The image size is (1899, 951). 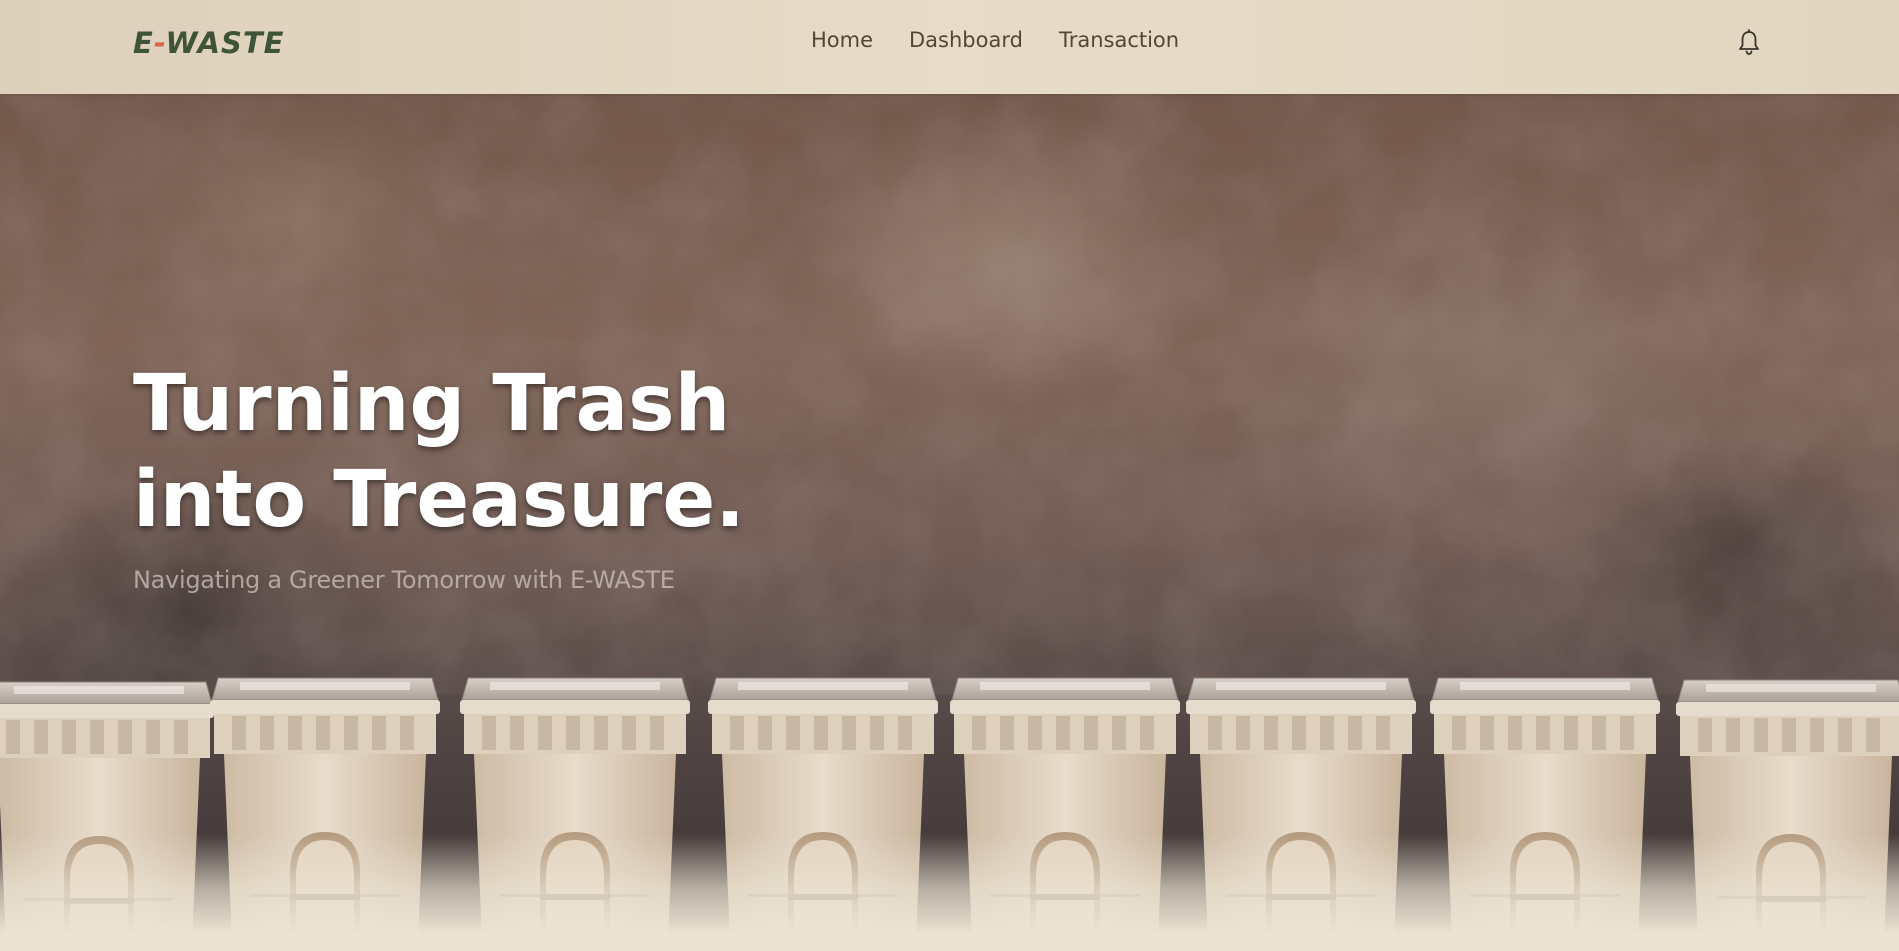 I want to click on bell-icon, so click(x=1749, y=43).